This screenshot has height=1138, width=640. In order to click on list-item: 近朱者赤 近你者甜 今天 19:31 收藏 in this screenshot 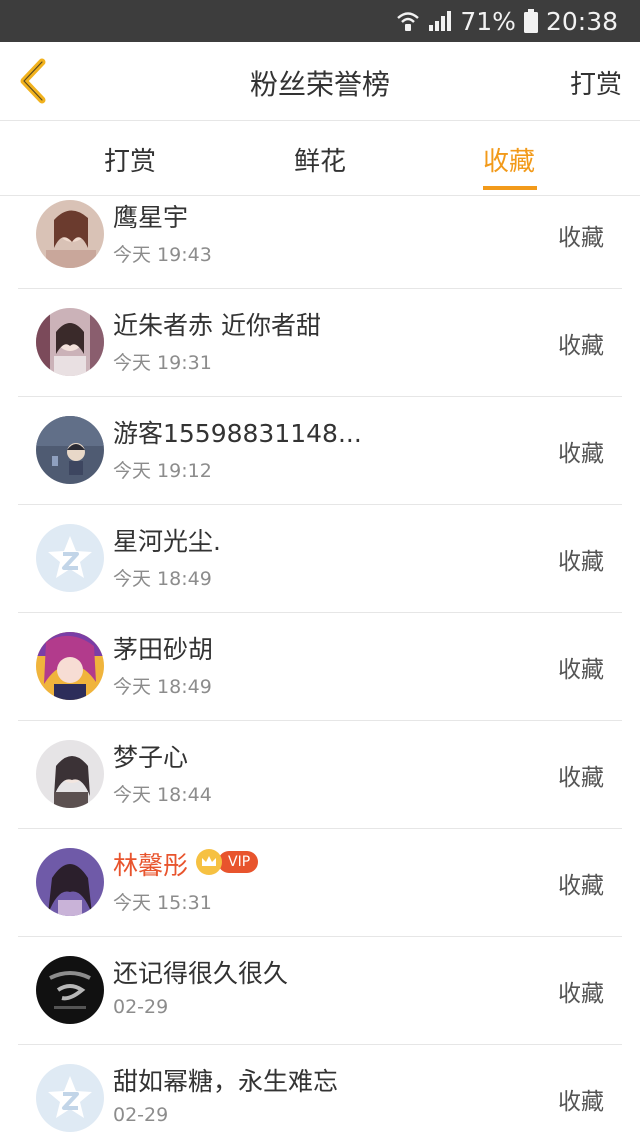, I will do `click(320, 342)`.